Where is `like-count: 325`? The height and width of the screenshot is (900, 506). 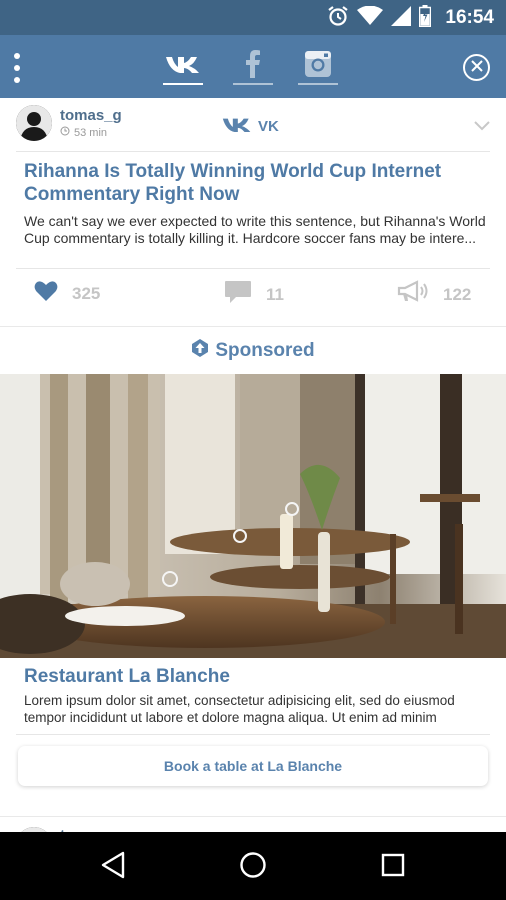 like-count: 325 is located at coordinates (86, 293).